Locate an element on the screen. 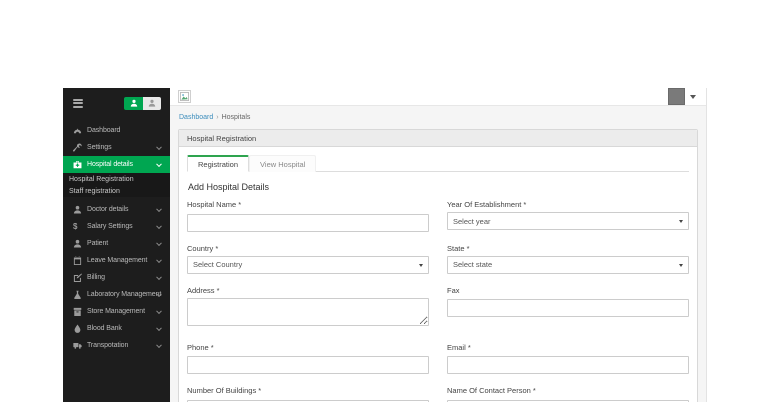  form-row: Phone * Email * is located at coordinates (438, 358).